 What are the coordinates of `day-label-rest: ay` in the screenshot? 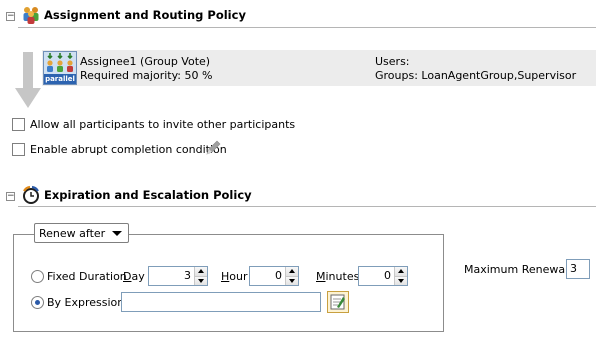 It's located at (138, 276).